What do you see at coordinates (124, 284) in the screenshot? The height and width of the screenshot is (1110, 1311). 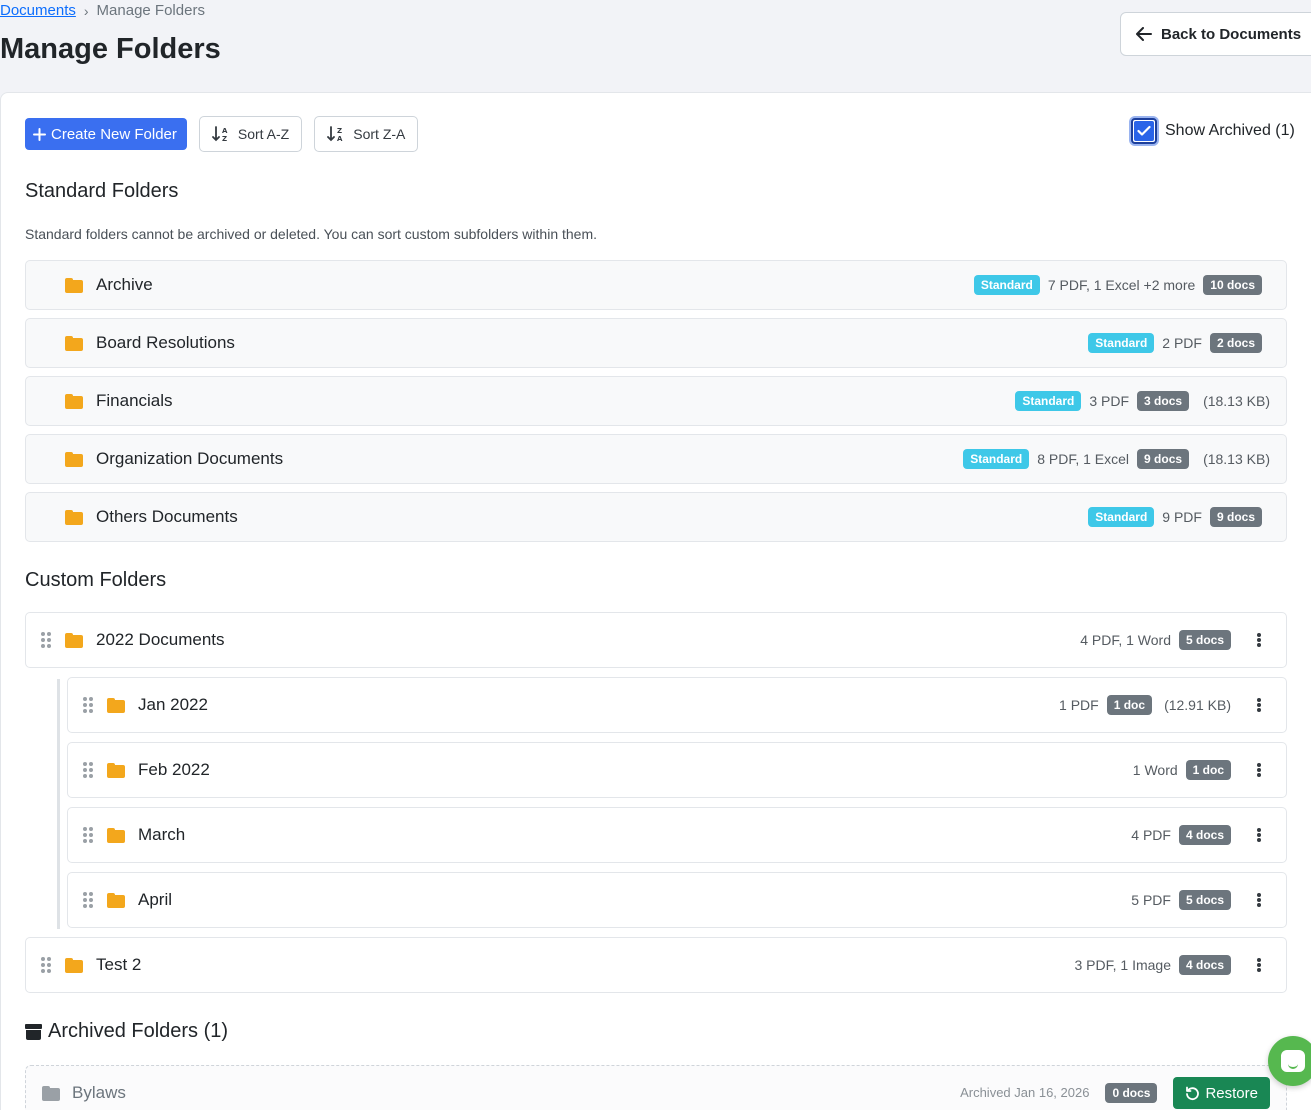 I see `folder-name: Archive` at bounding box center [124, 284].